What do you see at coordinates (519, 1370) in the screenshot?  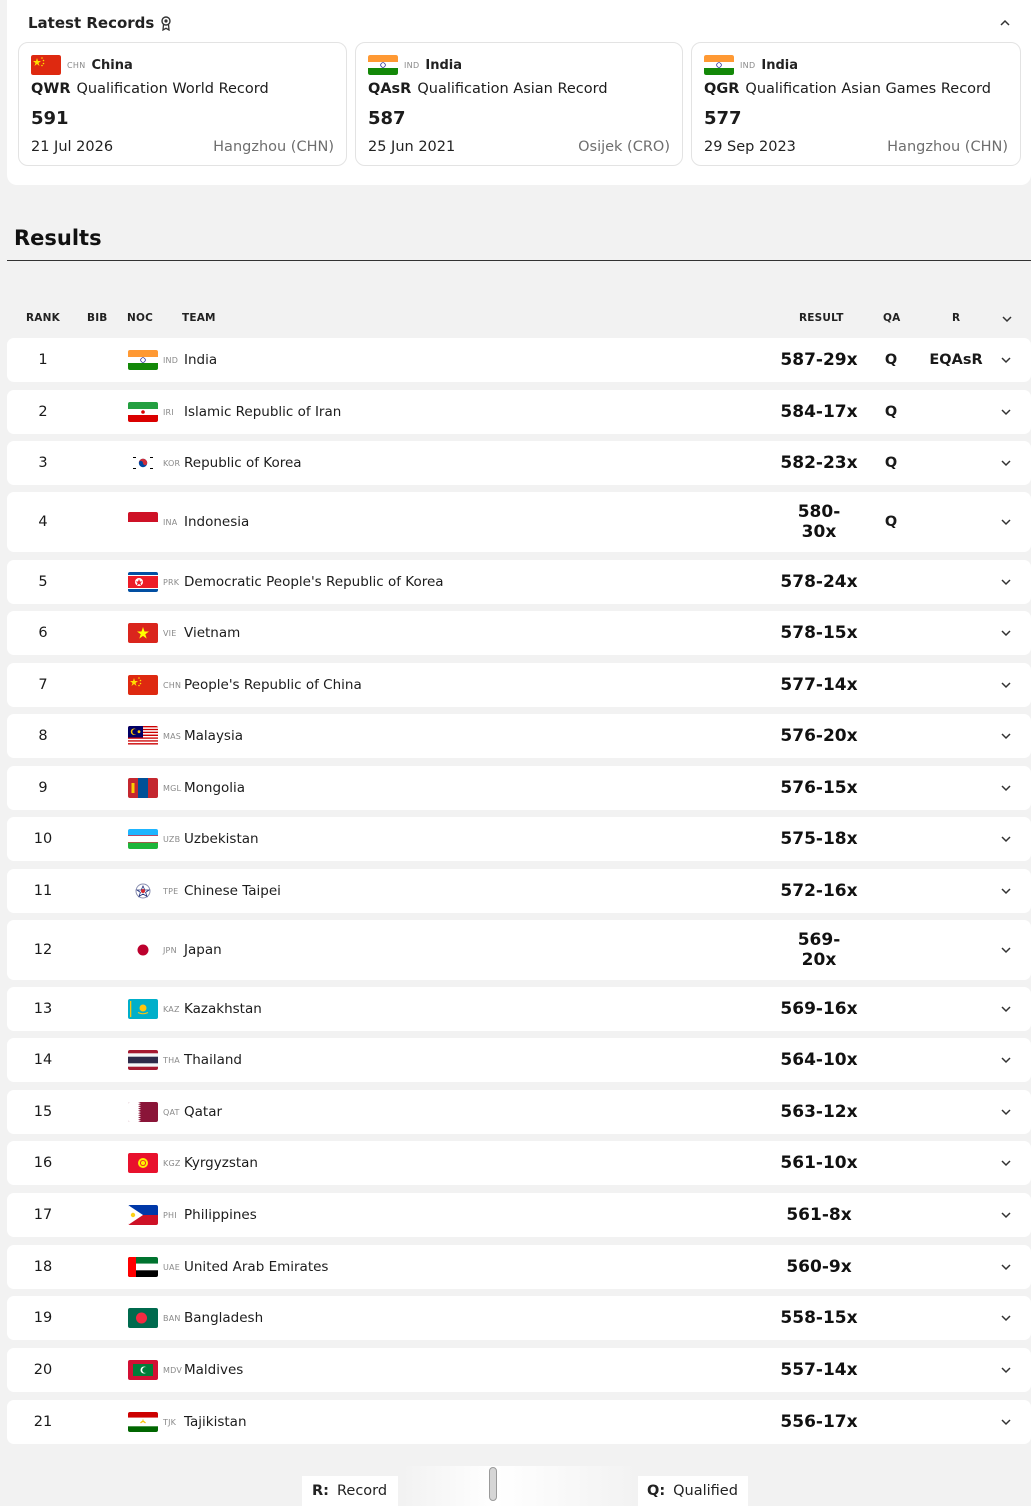 I see `table-row: 20 MDV Maldives 557-14x` at bounding box center [519, 1370].